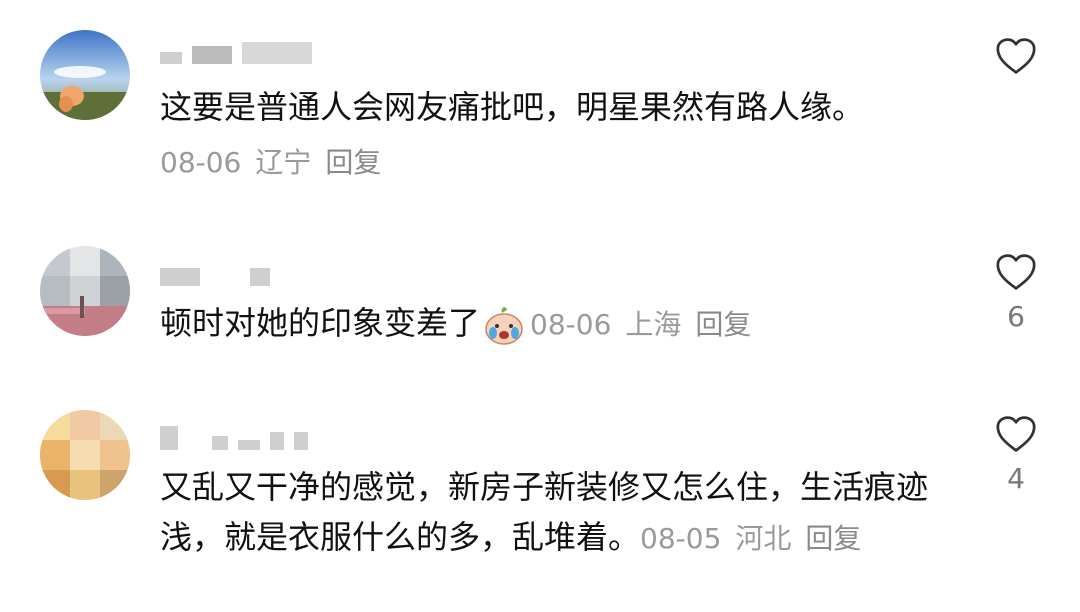 The width and height of the screenshot is (1080, 612). What do you see at coordinates (1016, 316) in the screenshot?
I see `like-count: 6` at bounding box center [1016, 316].